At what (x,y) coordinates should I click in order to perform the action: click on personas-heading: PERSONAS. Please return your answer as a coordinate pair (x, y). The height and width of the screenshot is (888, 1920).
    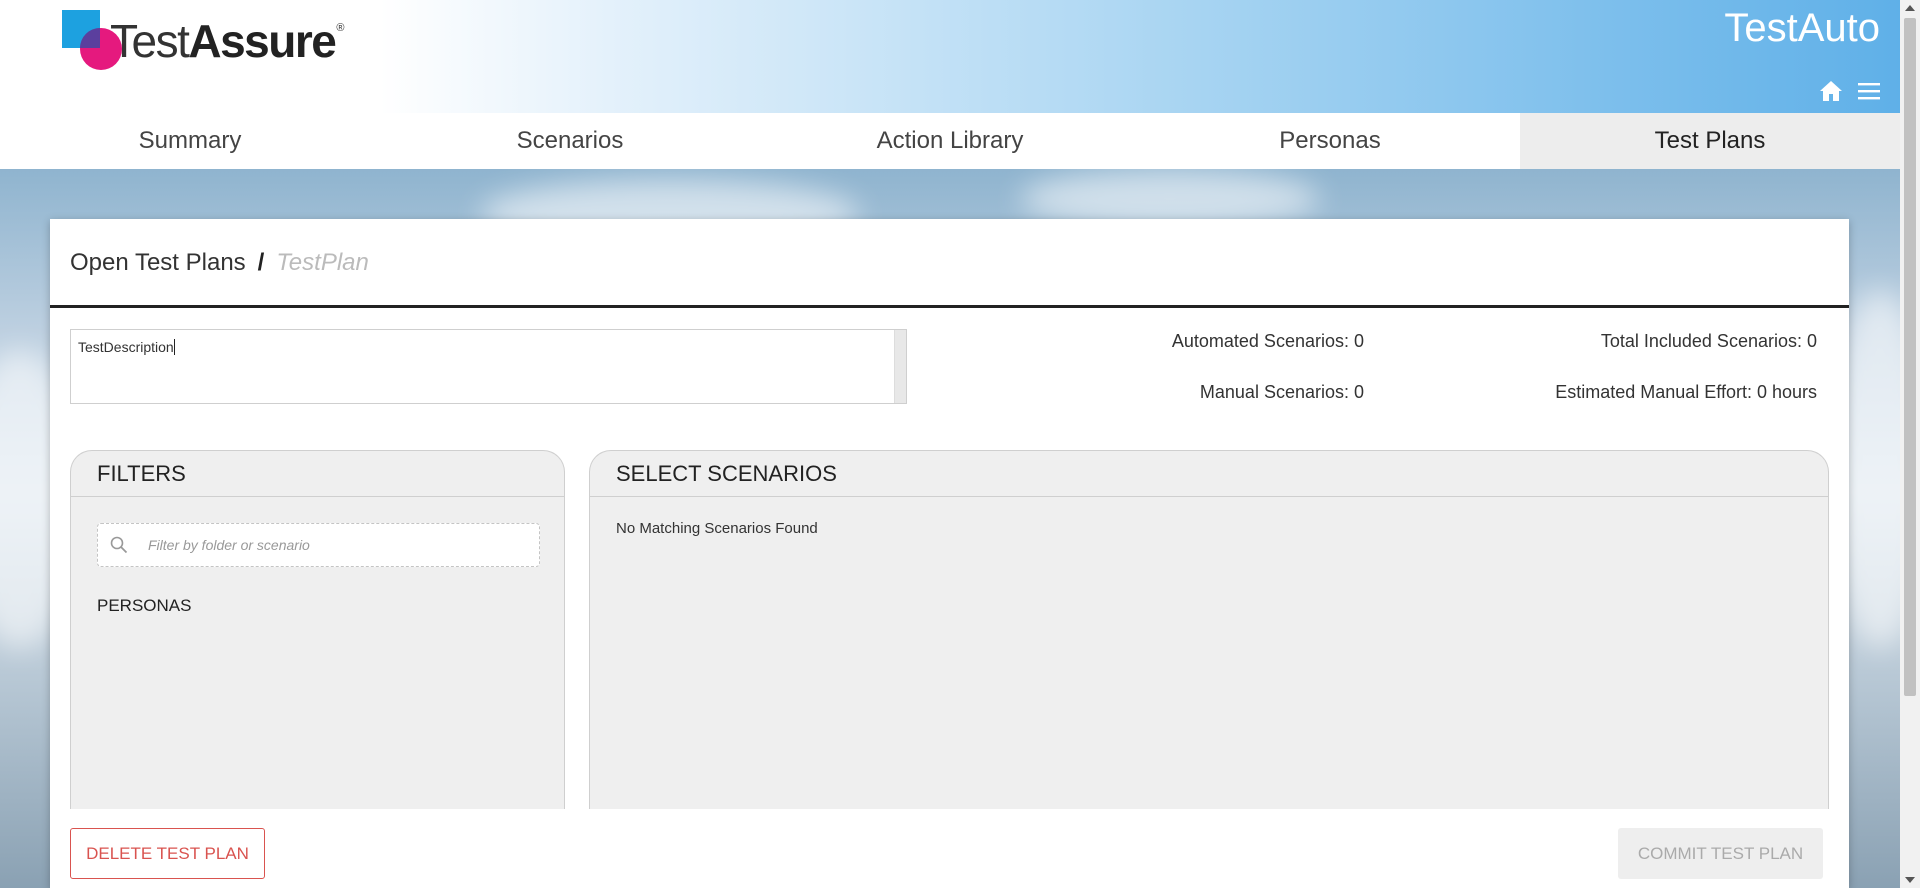
    Looking at the image, I should click on (144, 606).